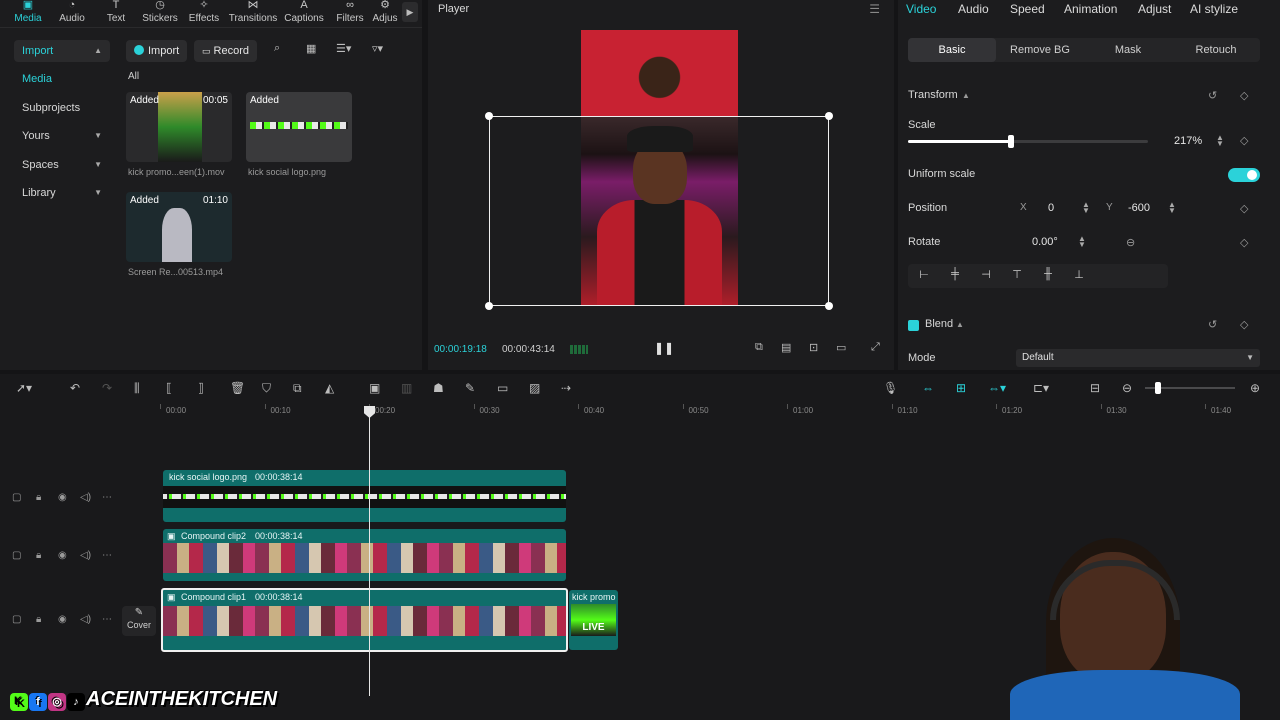  What do you see at coordinates (62, 193) in the screenshot?
I see `nav-library: Library ▼` at bounding box center [62, 193].